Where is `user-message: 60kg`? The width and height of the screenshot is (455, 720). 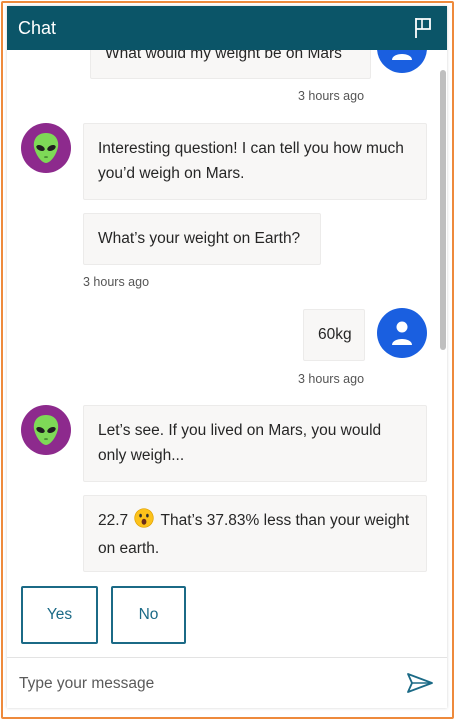 user-message: 60kg is located at coordinates (334, 335).